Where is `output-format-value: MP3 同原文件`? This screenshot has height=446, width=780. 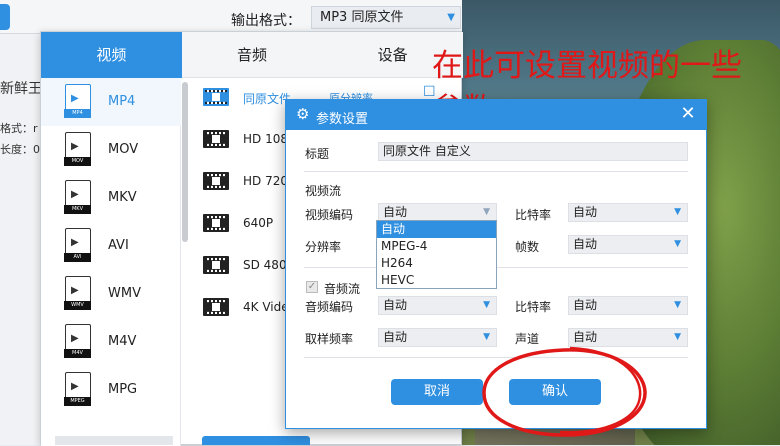
output-format-value: MP3 同原文件 is located at coordinates (362, 17).